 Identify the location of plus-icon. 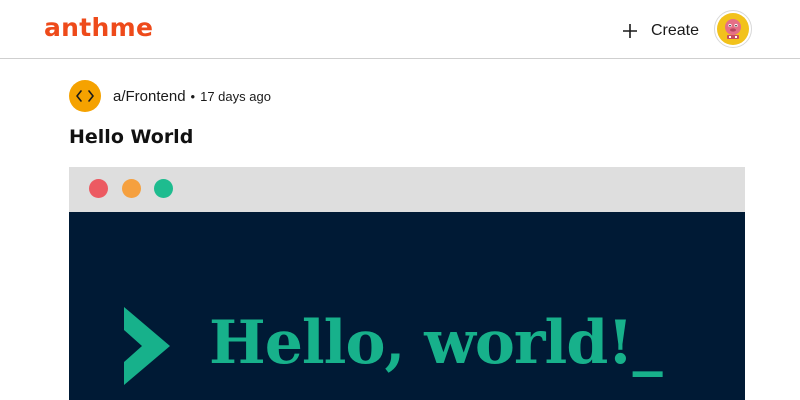
(630, 31).